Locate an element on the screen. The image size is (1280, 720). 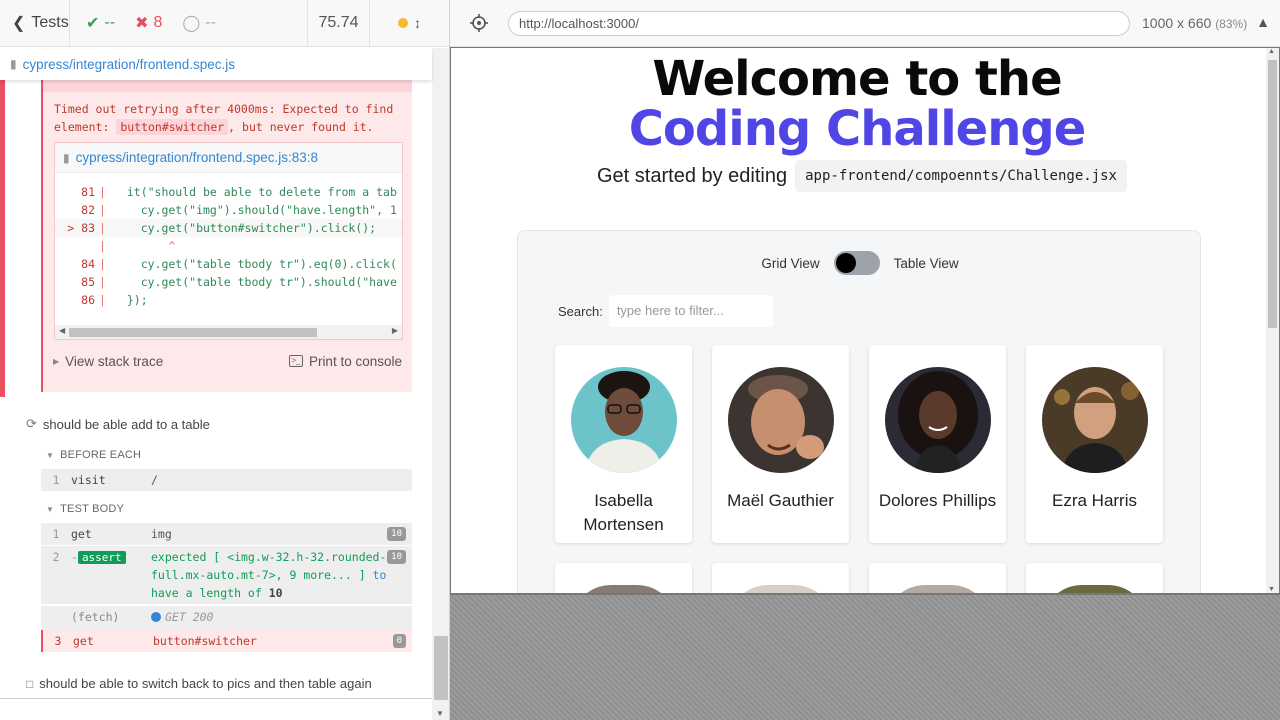
circle-icon: ◯ is located at coordinates (191, 23).